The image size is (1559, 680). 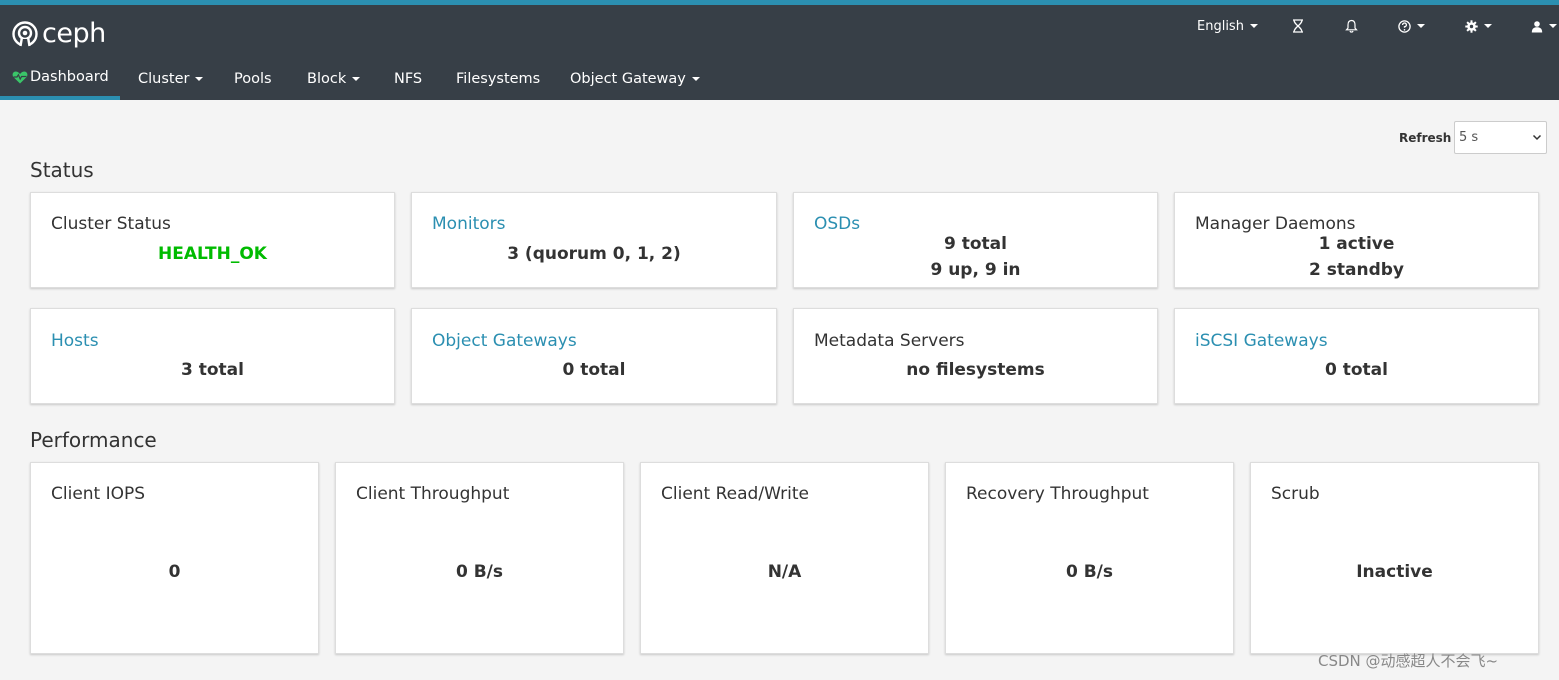 I want to click on iscsi-gateways-value: 0 total, so click(x=1356, y=370).